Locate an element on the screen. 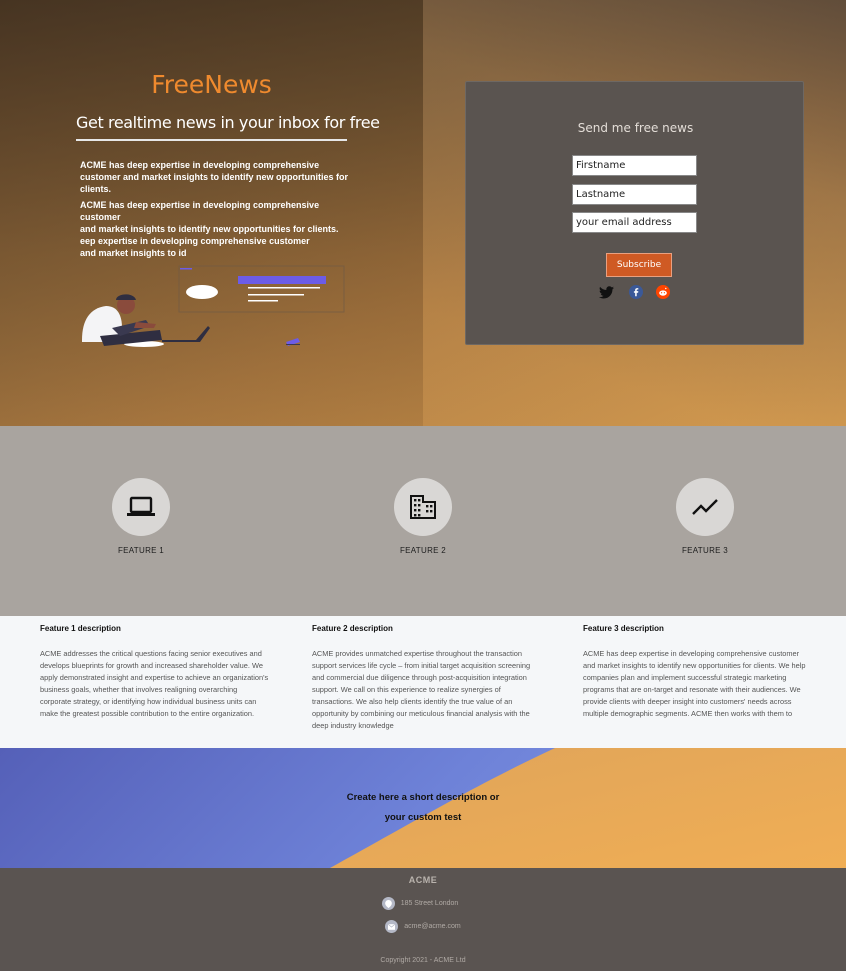 Image resolution: width=846 pixels, height=971 pixels. signup-card: Send me free news Subscribe is located at coordinates (634, 213).